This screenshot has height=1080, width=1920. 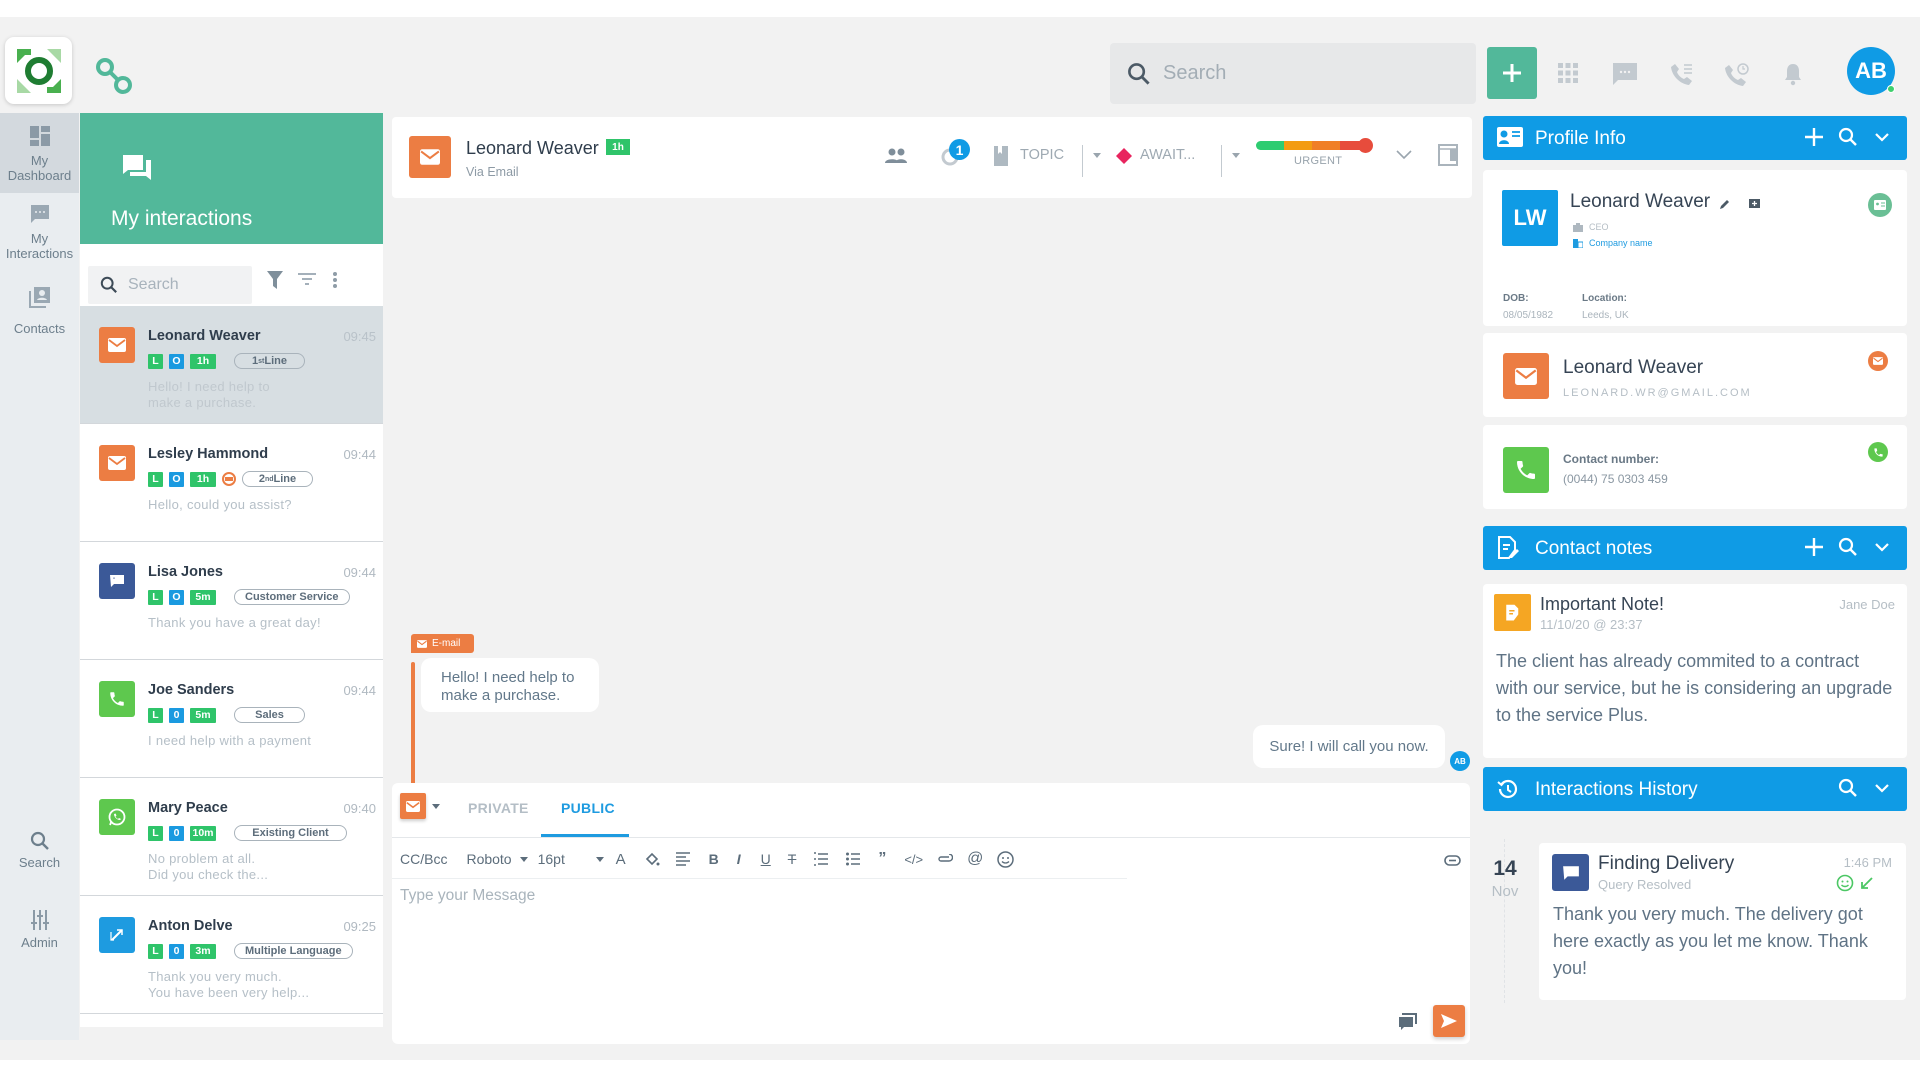 What do you see at coordinates (155, 479) in the screenshot?
I see `tag-l: L` at bounding box center [155, 479].